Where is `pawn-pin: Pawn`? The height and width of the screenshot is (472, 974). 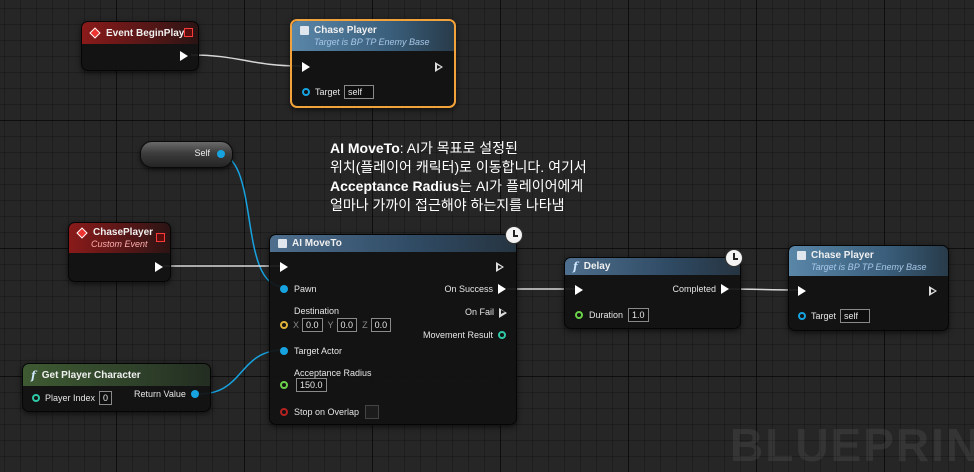
pawn-pin: Pawn is located at coordinates (298, 289).